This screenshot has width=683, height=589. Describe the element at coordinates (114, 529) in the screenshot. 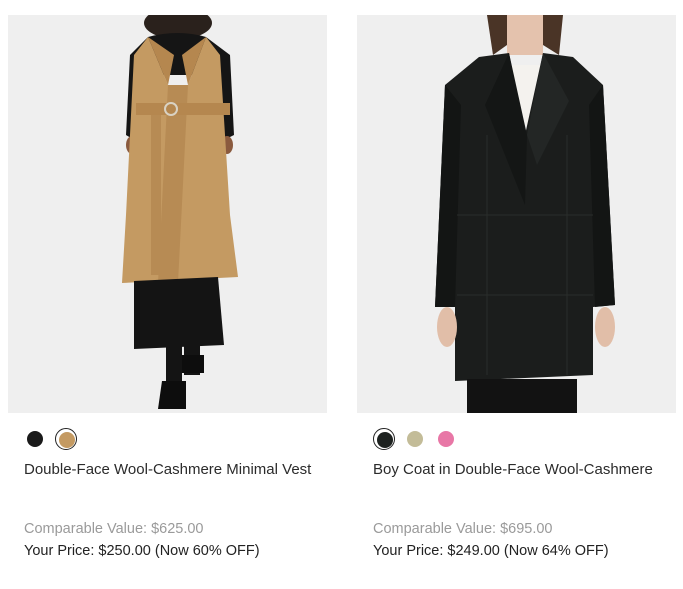

I see `comparable-value: Comparable Value: $625.00` at that location.